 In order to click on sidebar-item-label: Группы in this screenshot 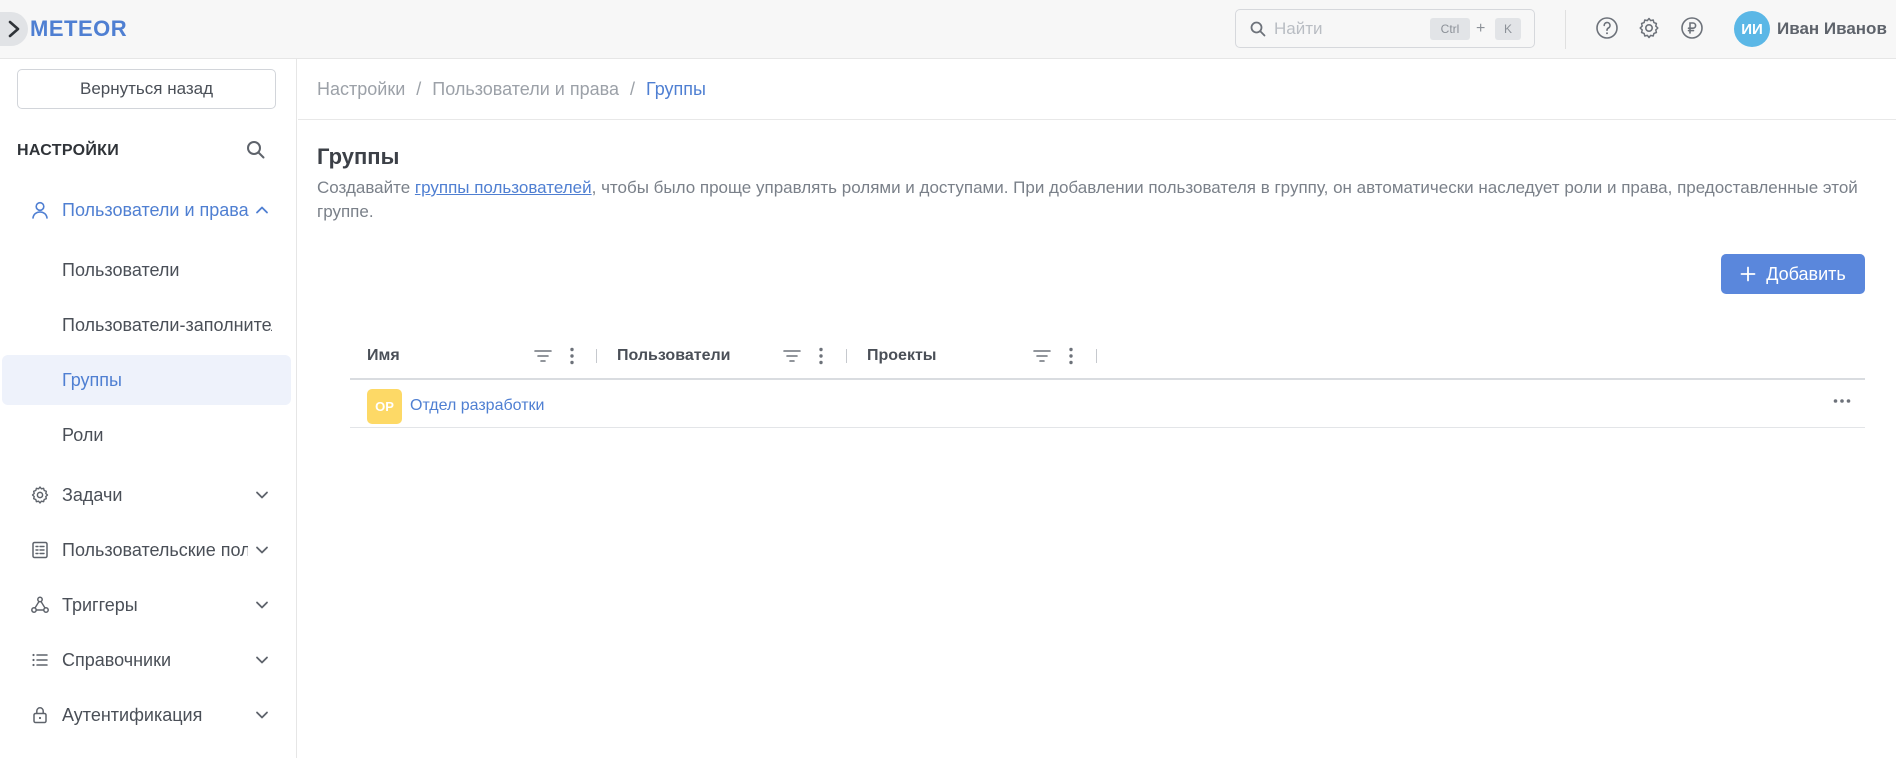, I will do `click(92, 379)`.